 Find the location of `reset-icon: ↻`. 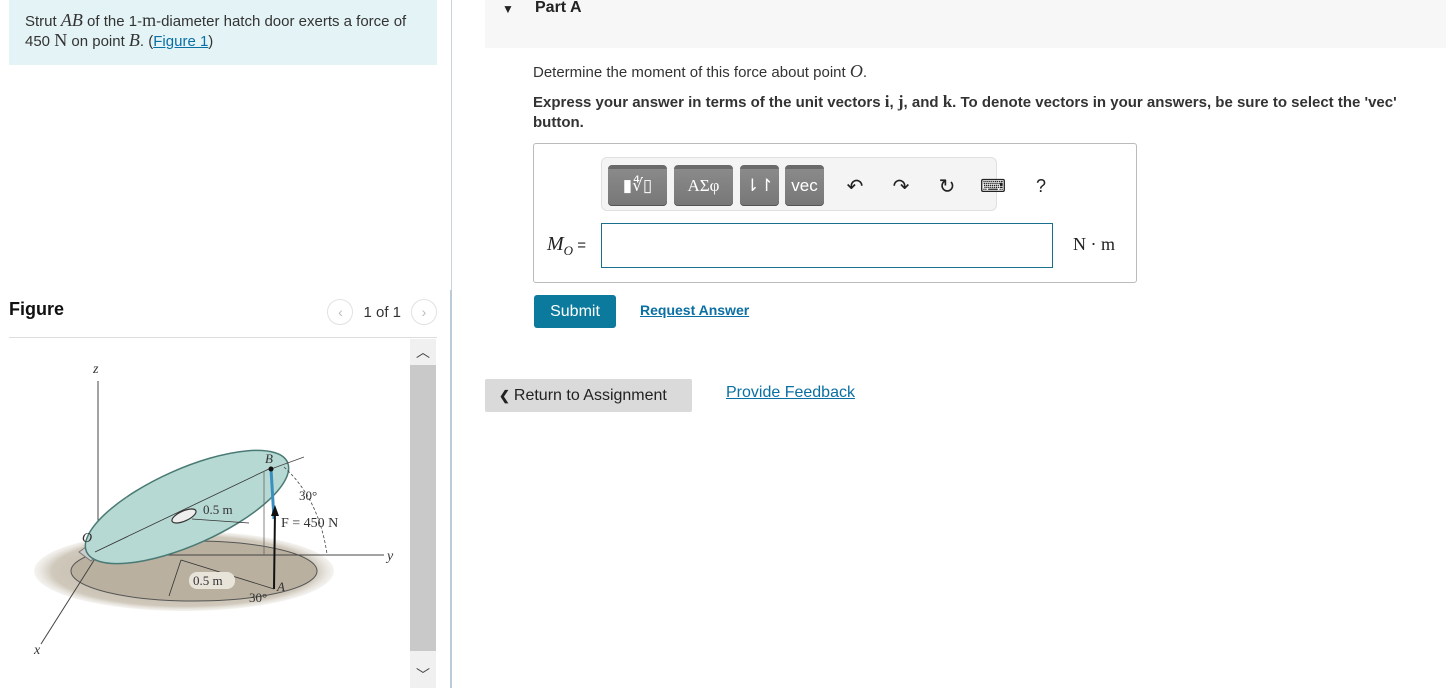

reset-icon: ↻ is located at coordinates (947, 186).